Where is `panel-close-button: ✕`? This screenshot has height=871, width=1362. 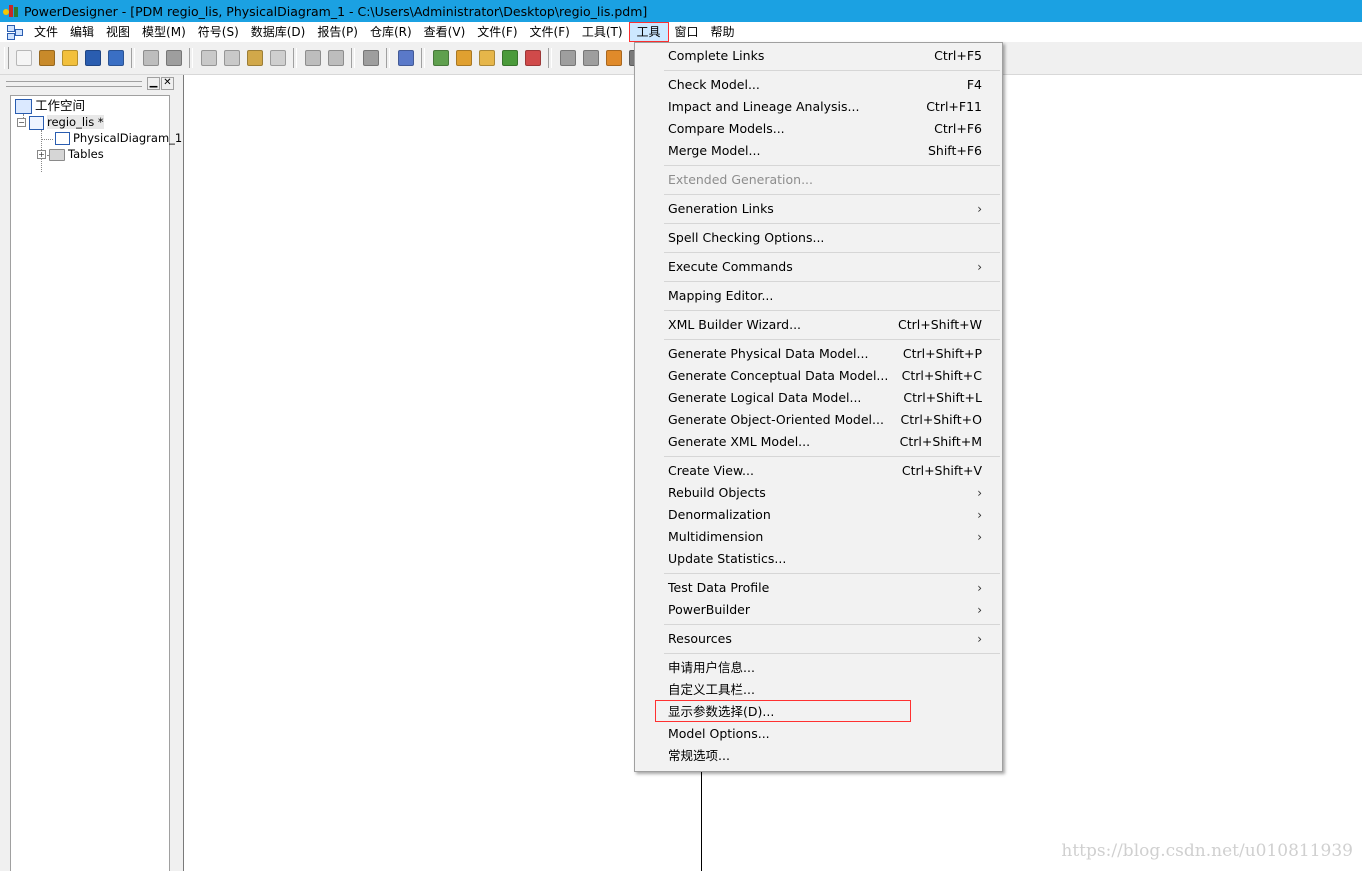
panel-close-button: ✕ is located at coordinates (167, 83).